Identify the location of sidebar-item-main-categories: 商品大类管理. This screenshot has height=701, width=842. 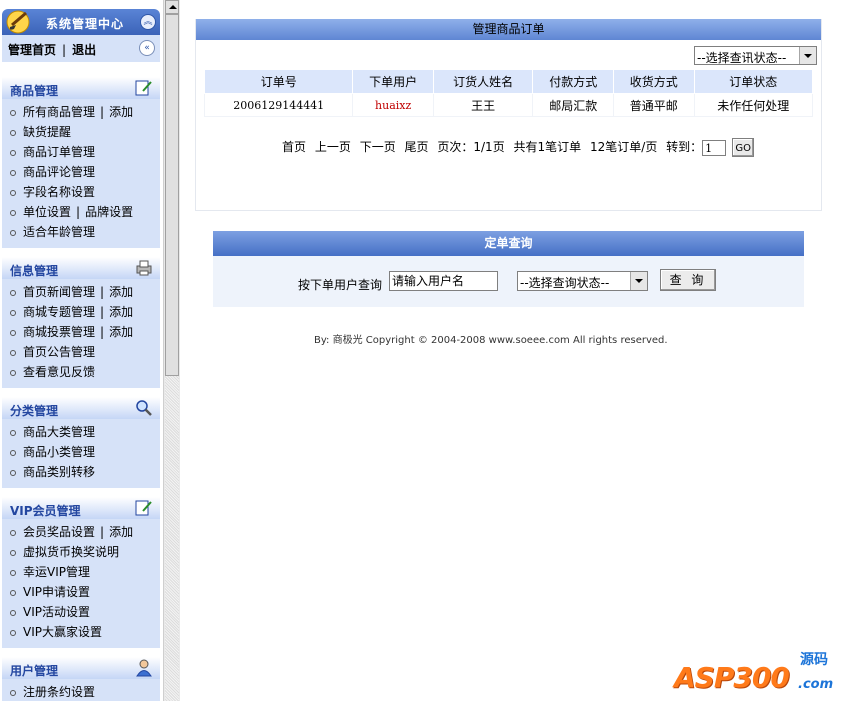
(81, 432).